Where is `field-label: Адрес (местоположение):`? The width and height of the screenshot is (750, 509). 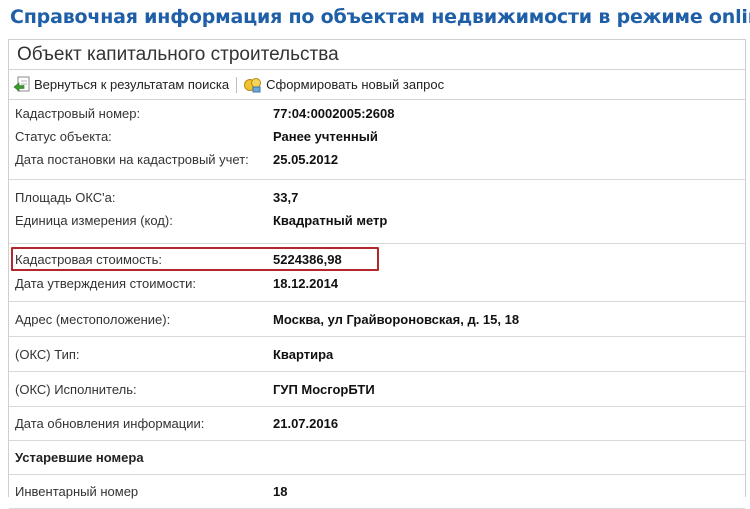
field-label: Адрес (местоположение): is located at coordinates (93, 319).